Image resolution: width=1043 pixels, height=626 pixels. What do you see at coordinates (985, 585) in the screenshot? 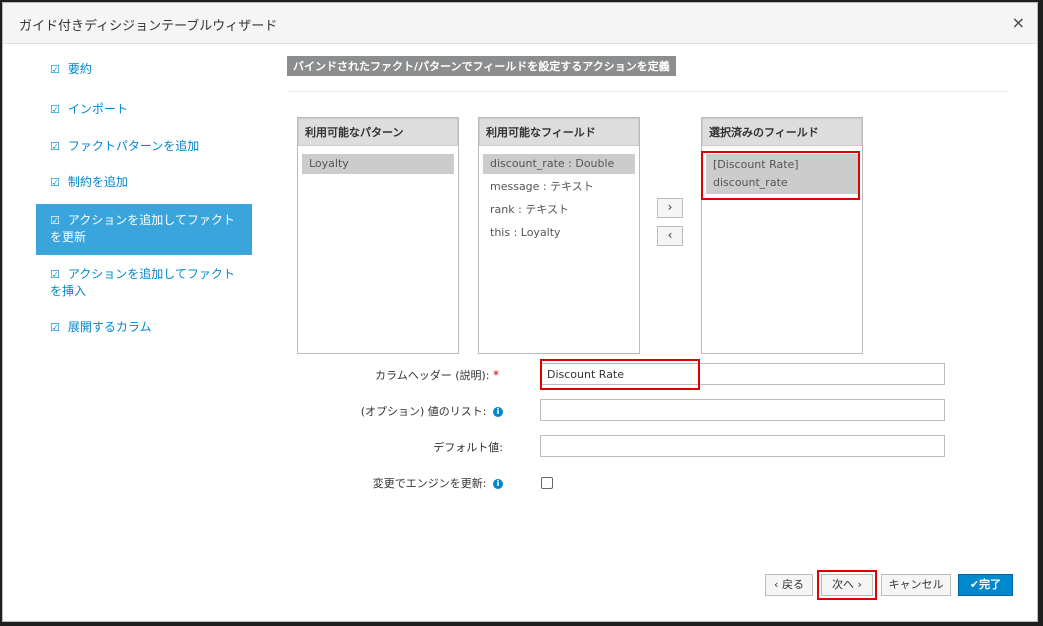
I see `finish-button: ✔完了` at bounding box center [985, 585].